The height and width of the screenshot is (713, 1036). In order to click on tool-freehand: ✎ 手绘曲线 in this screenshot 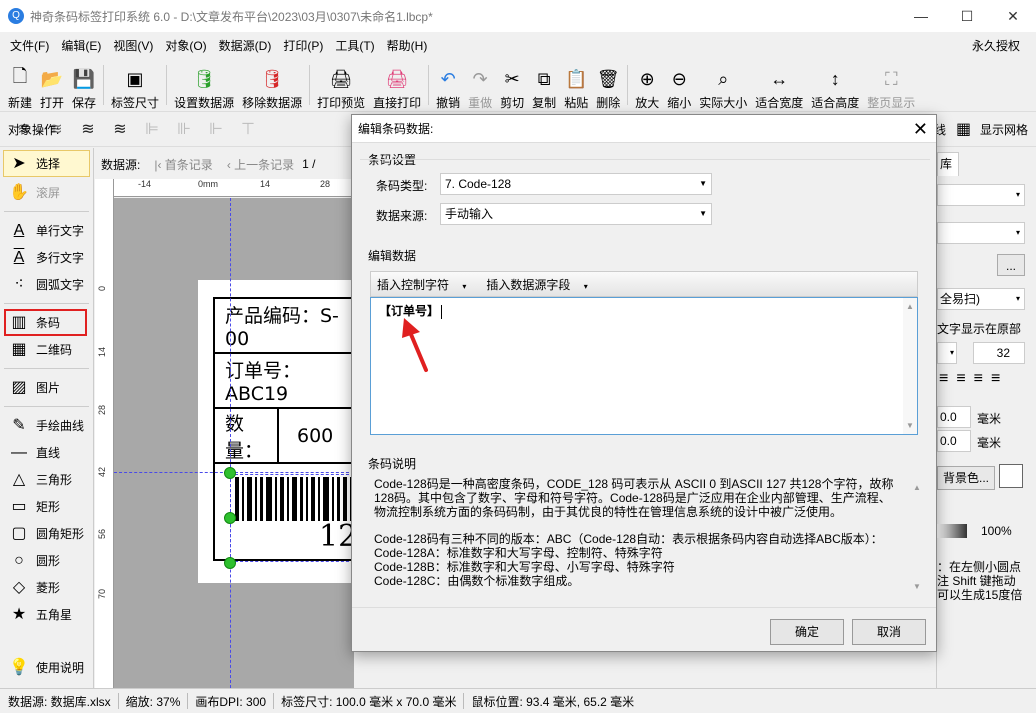, I will do `click(46, 425)`.